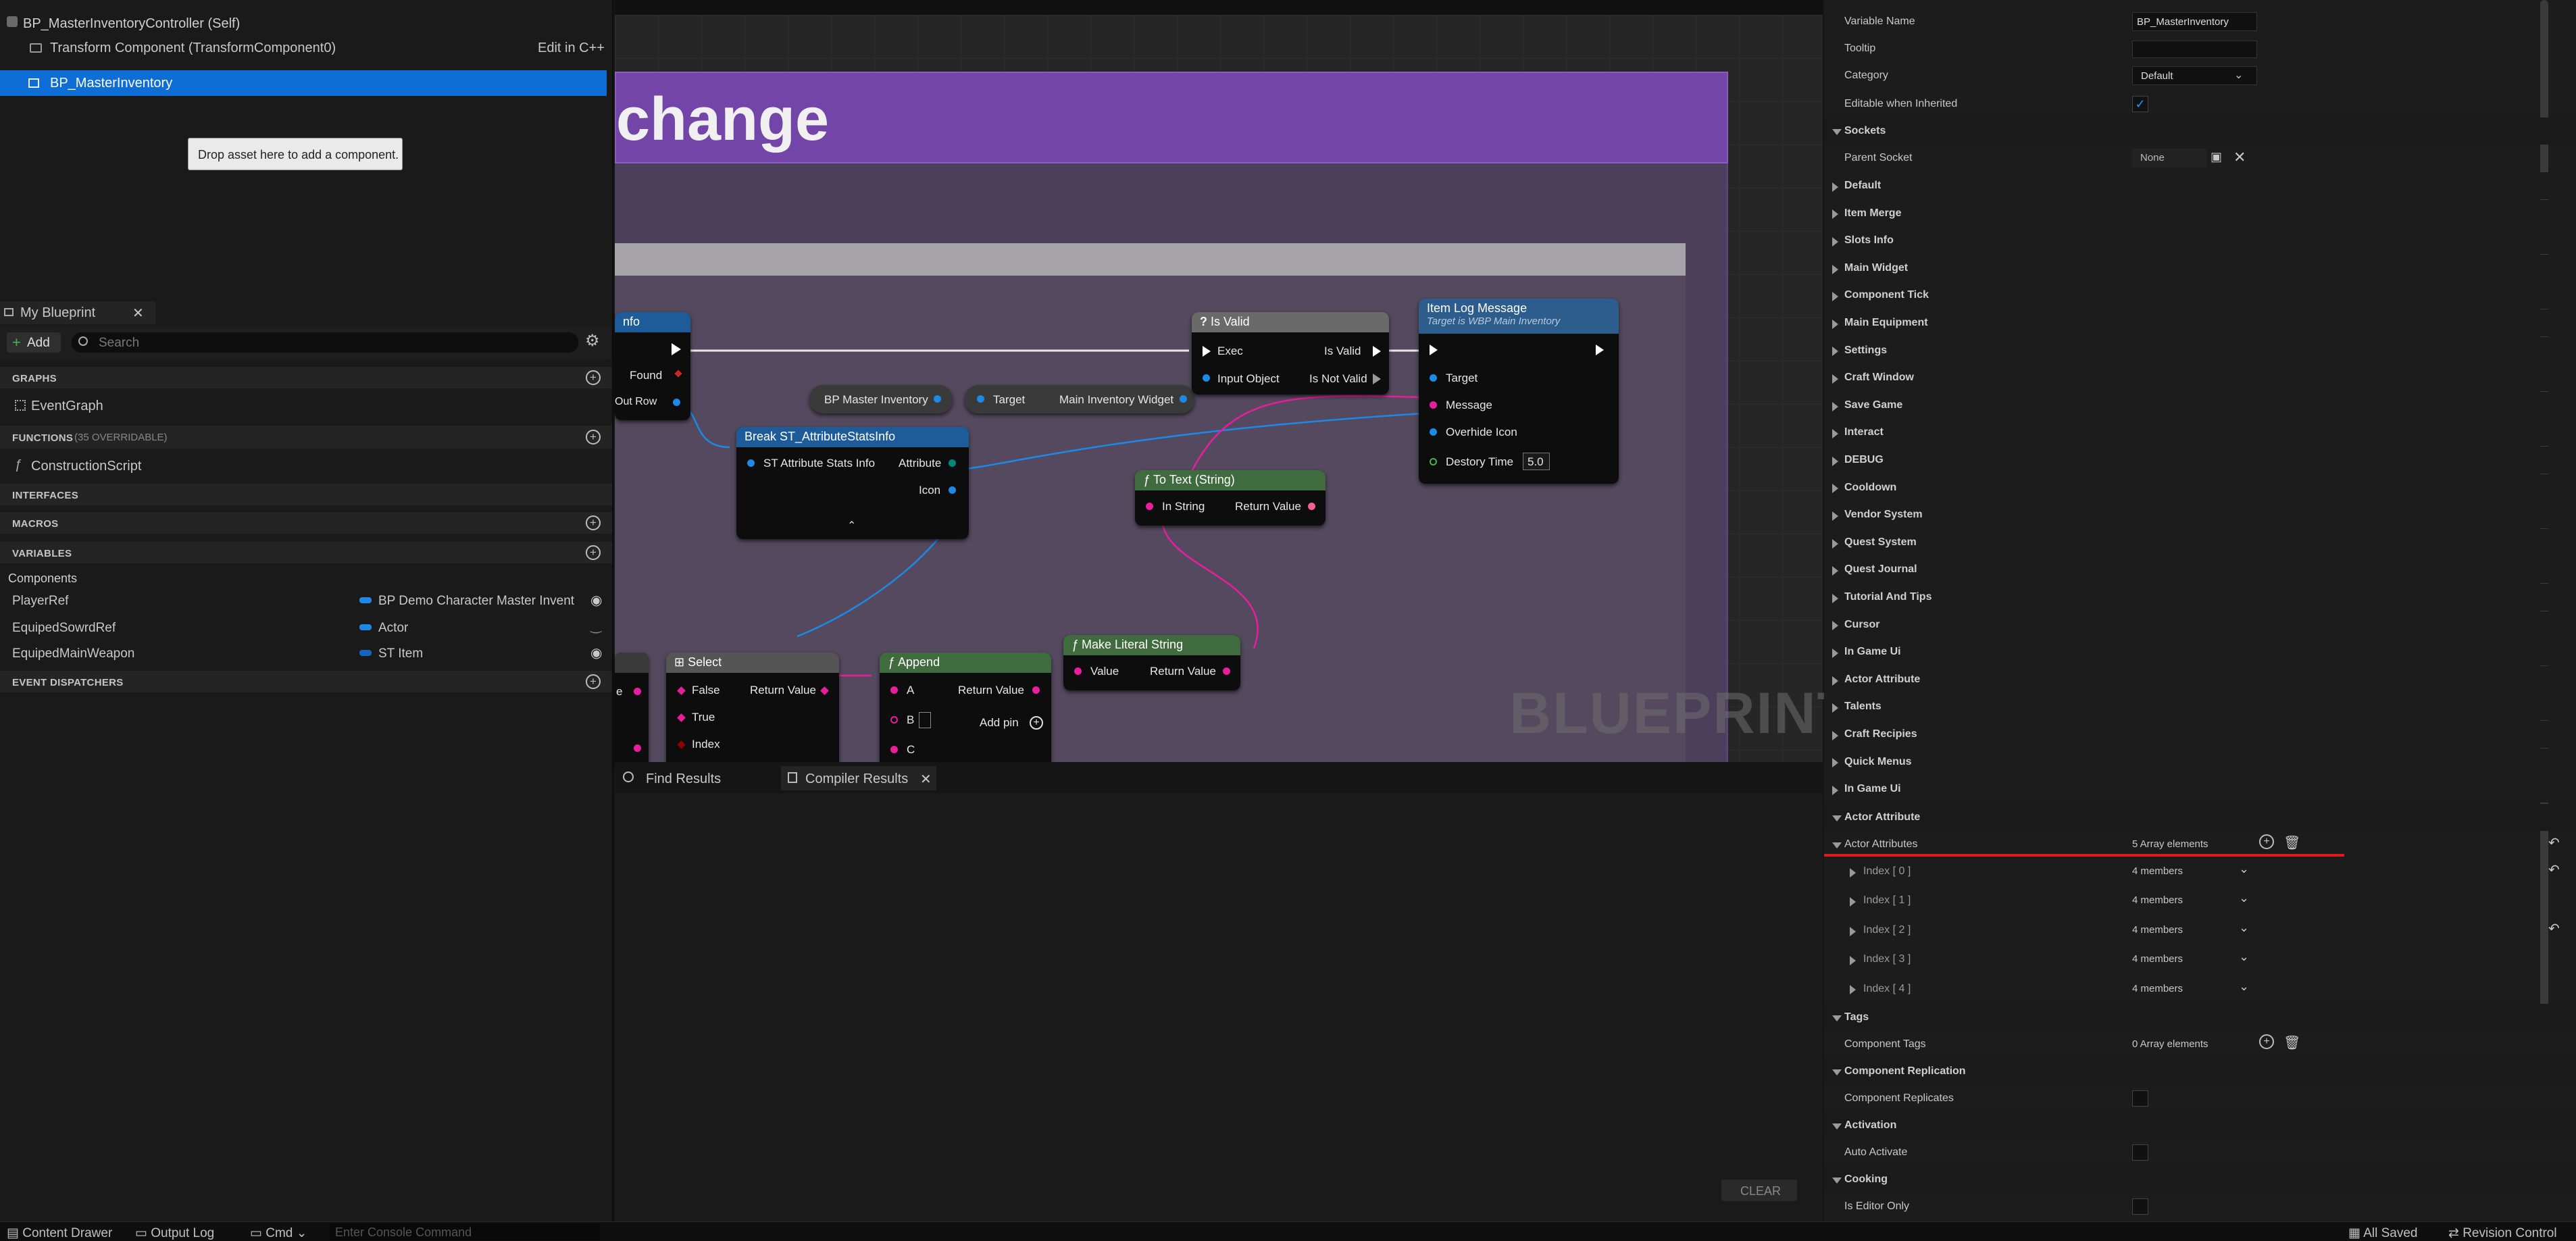 The height and width of the screenshot is (1241, 2576). Describe the element at coordinates (278, 1233) in the screenshot. I see `cmd-dropdown: ▭ Cmd ⌄` at that location.